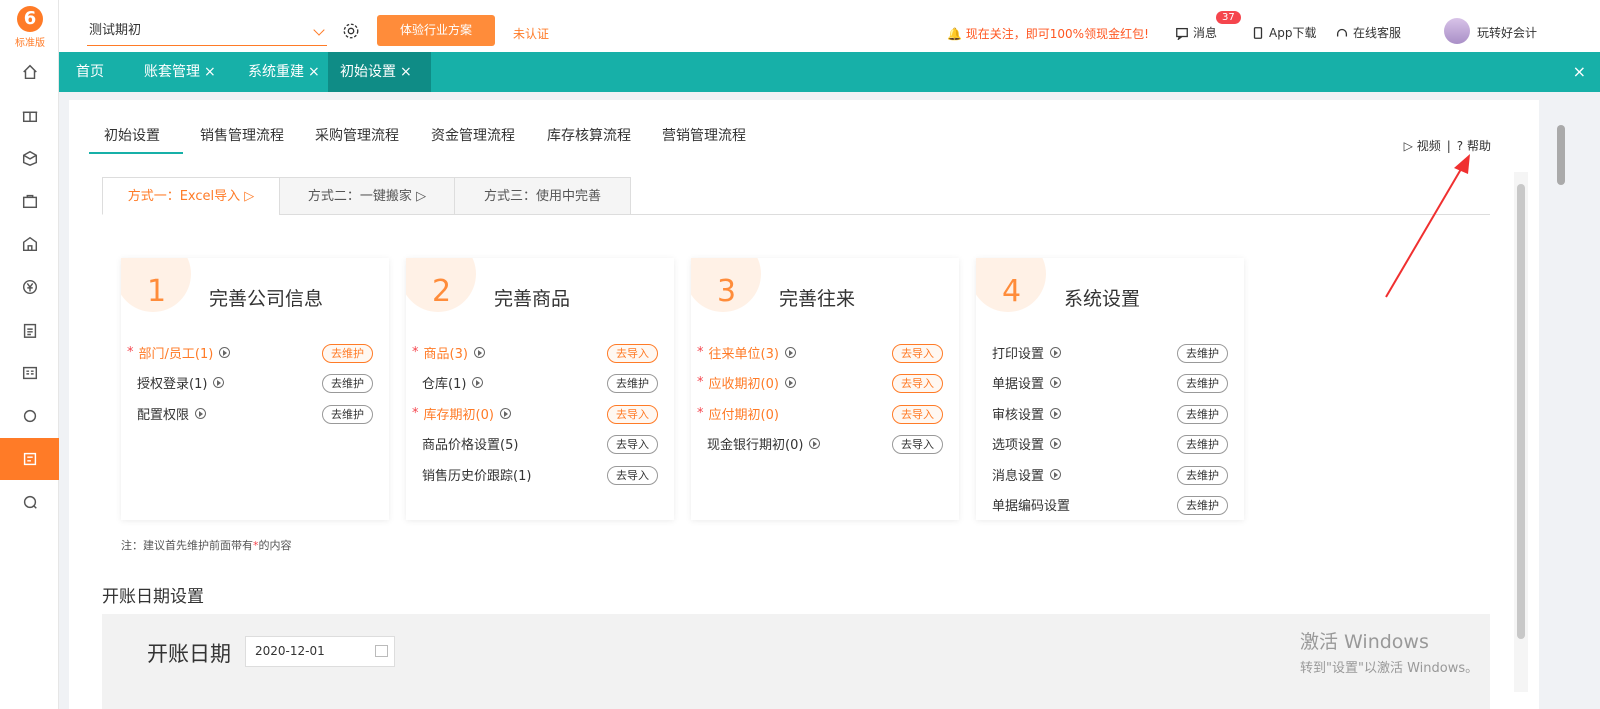  Describe the element at coordinates (1283, 32) in the screenshot. I see `app-download-link: App下载` at that location.